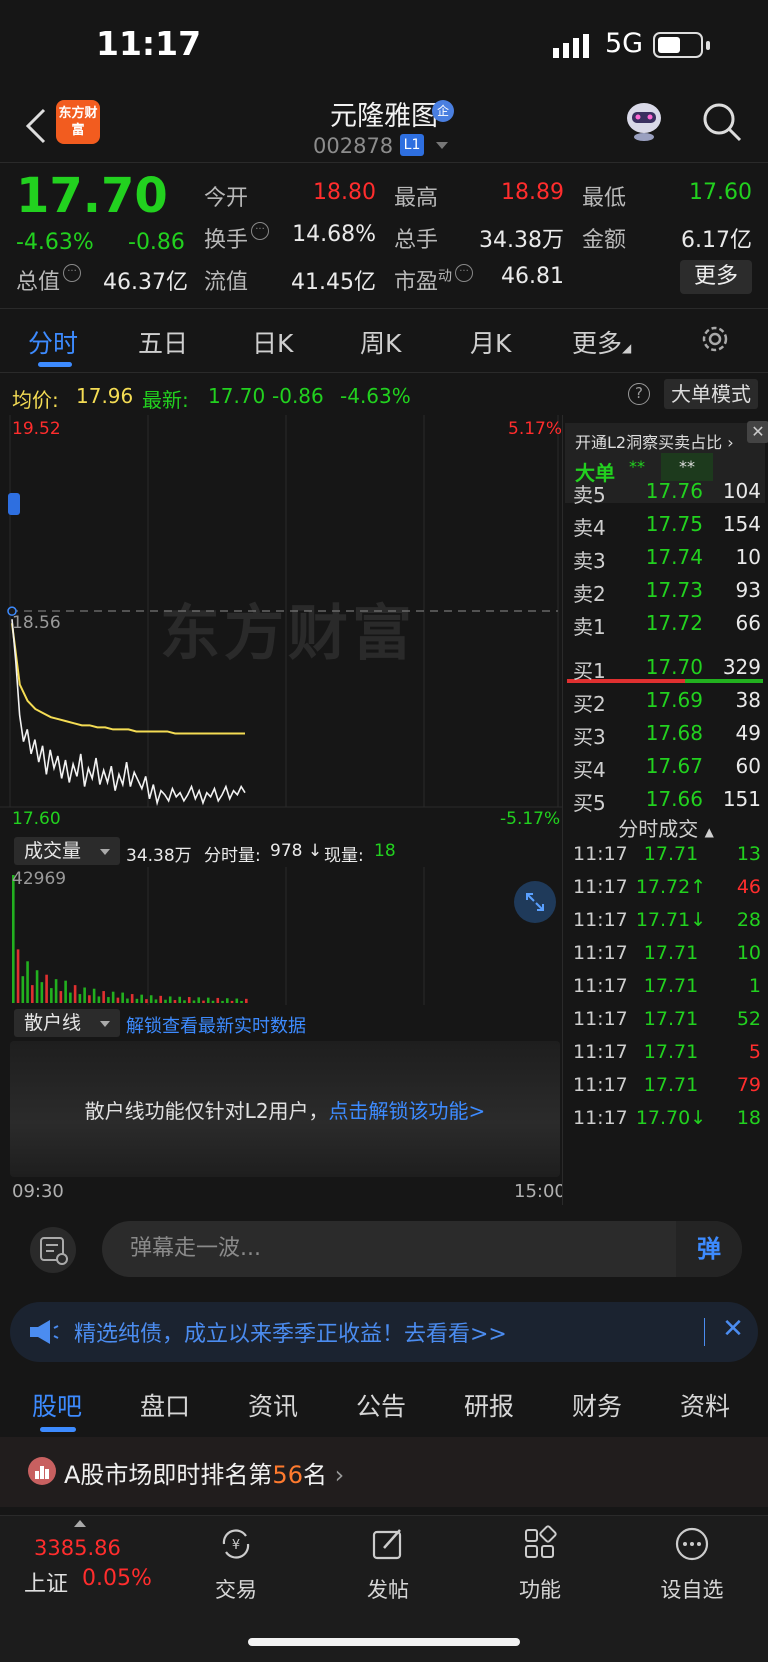 This screenshot has height=1662, width=768. Describe the element at coordinates (665, 827) in the screenshot. I see `trades-title: 分时成交 ▲` at that location.